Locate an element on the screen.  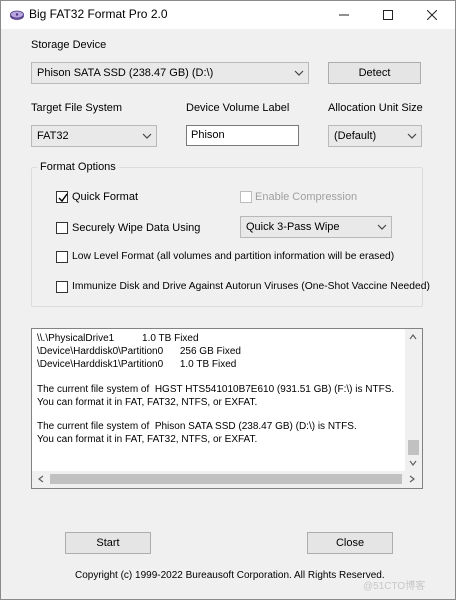
horizontal-scroll-thumb is located at coordinates (226, 479).